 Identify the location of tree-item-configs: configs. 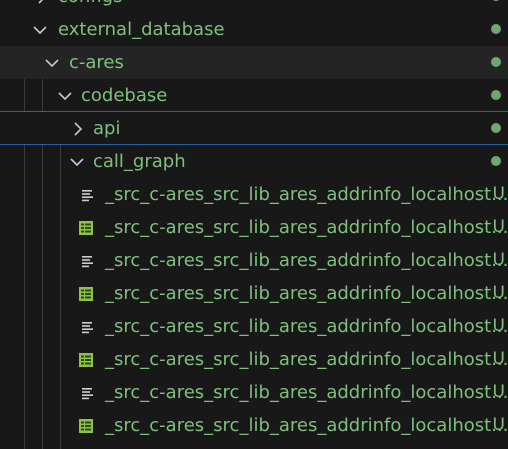
(254, 6).